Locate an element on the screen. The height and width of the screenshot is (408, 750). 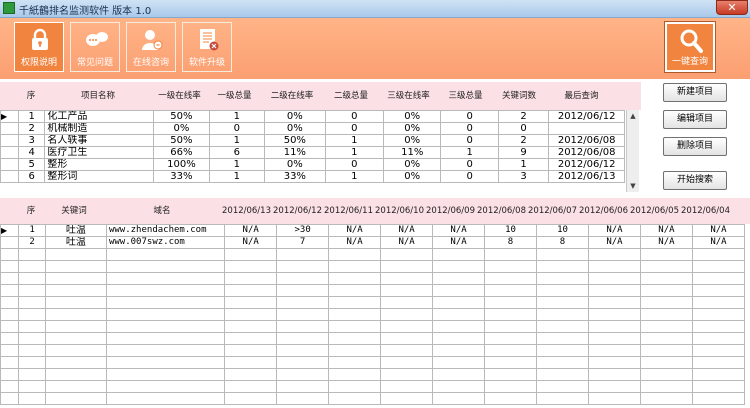
col-header-date: 2012/06/04 is located at coordinates (704, 211).